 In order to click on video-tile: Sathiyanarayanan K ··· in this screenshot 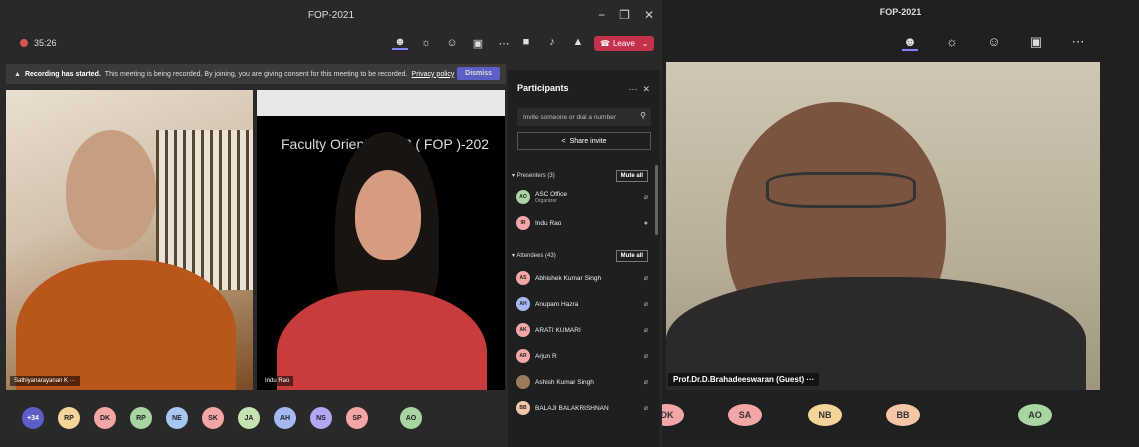, I will do `click(129, 240)`.